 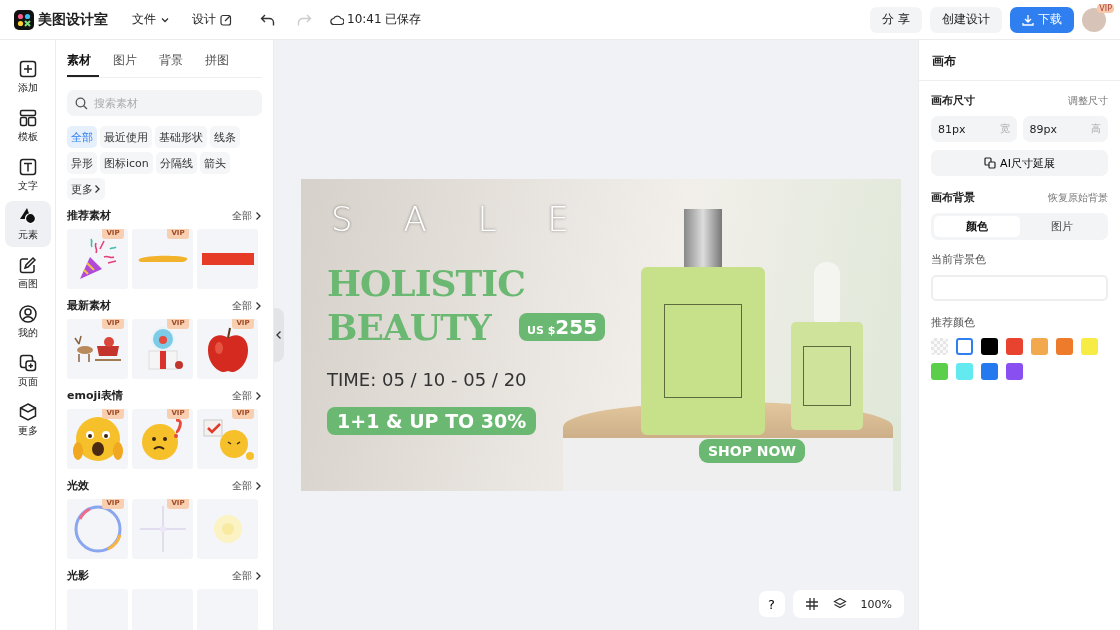 I want to click on layers-icon, so click(x=839, y=604).